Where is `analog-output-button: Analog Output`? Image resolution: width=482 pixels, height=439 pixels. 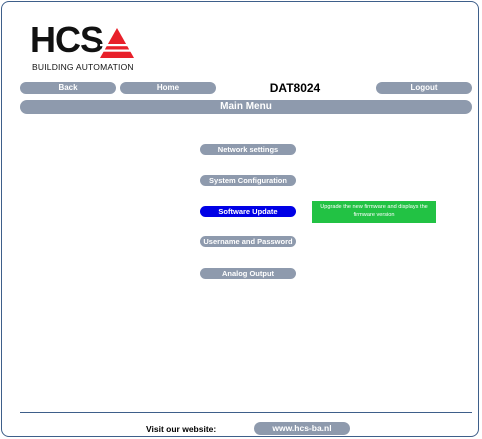 analog-output-button: Analog Output is located at coordinates (248, 273).